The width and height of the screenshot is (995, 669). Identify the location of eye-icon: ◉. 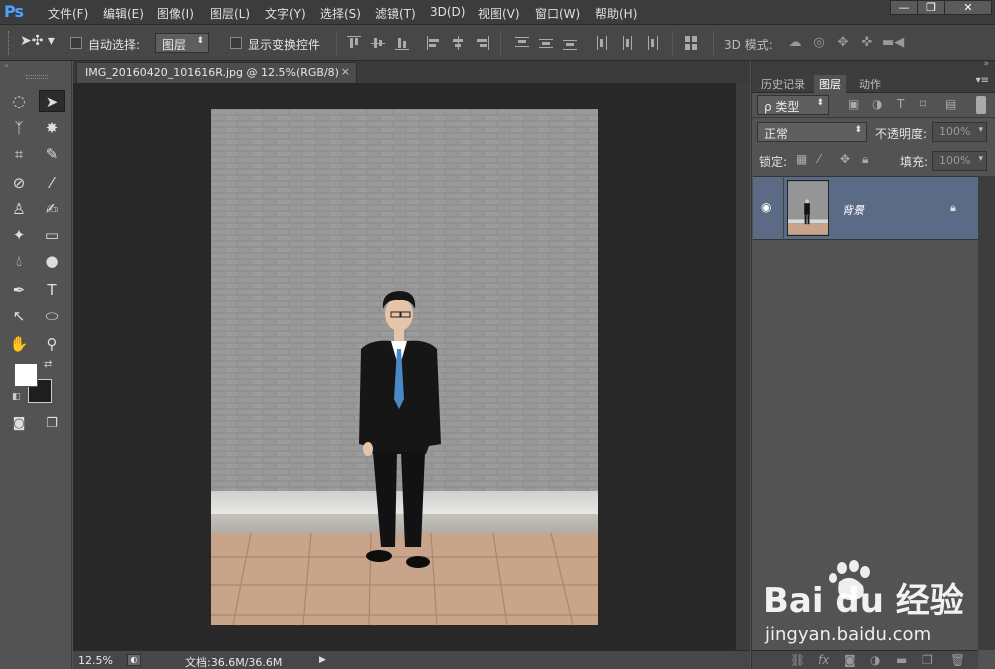
(766, 207).